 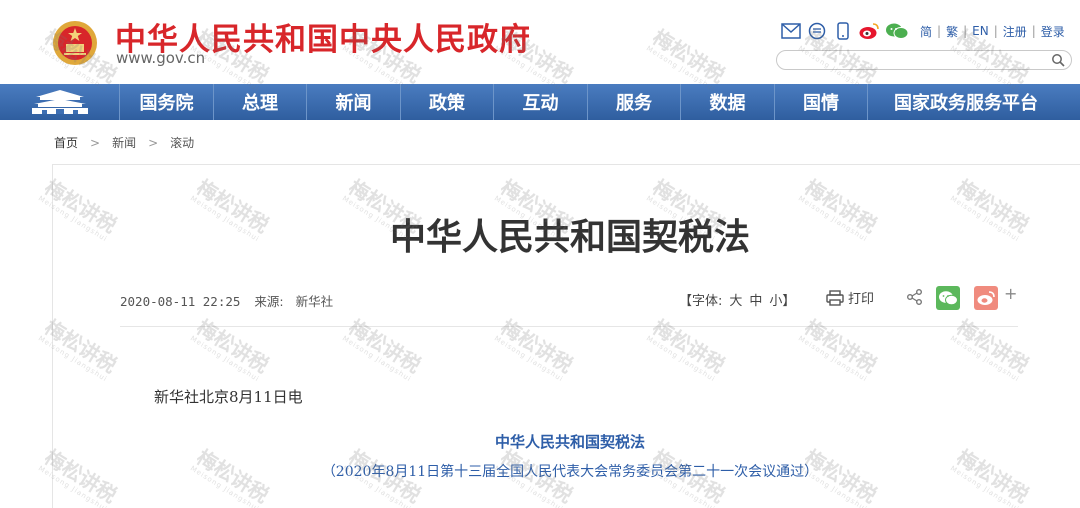 I want to click on nav-data: 数据, so click(x=728, y=102).